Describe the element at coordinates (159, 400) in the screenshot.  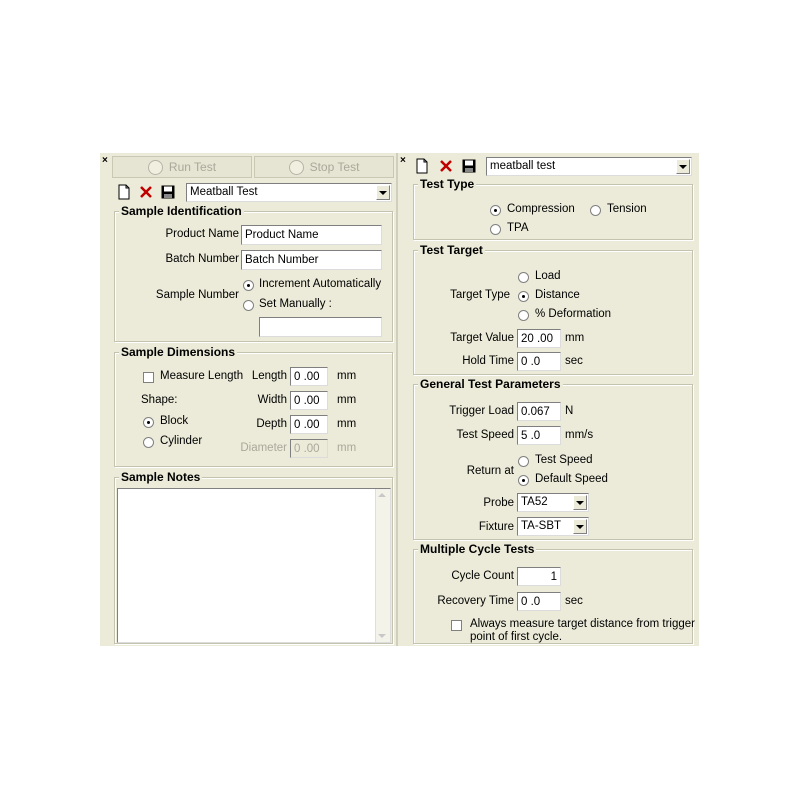
I see `shape-label: Shape:` at that location.